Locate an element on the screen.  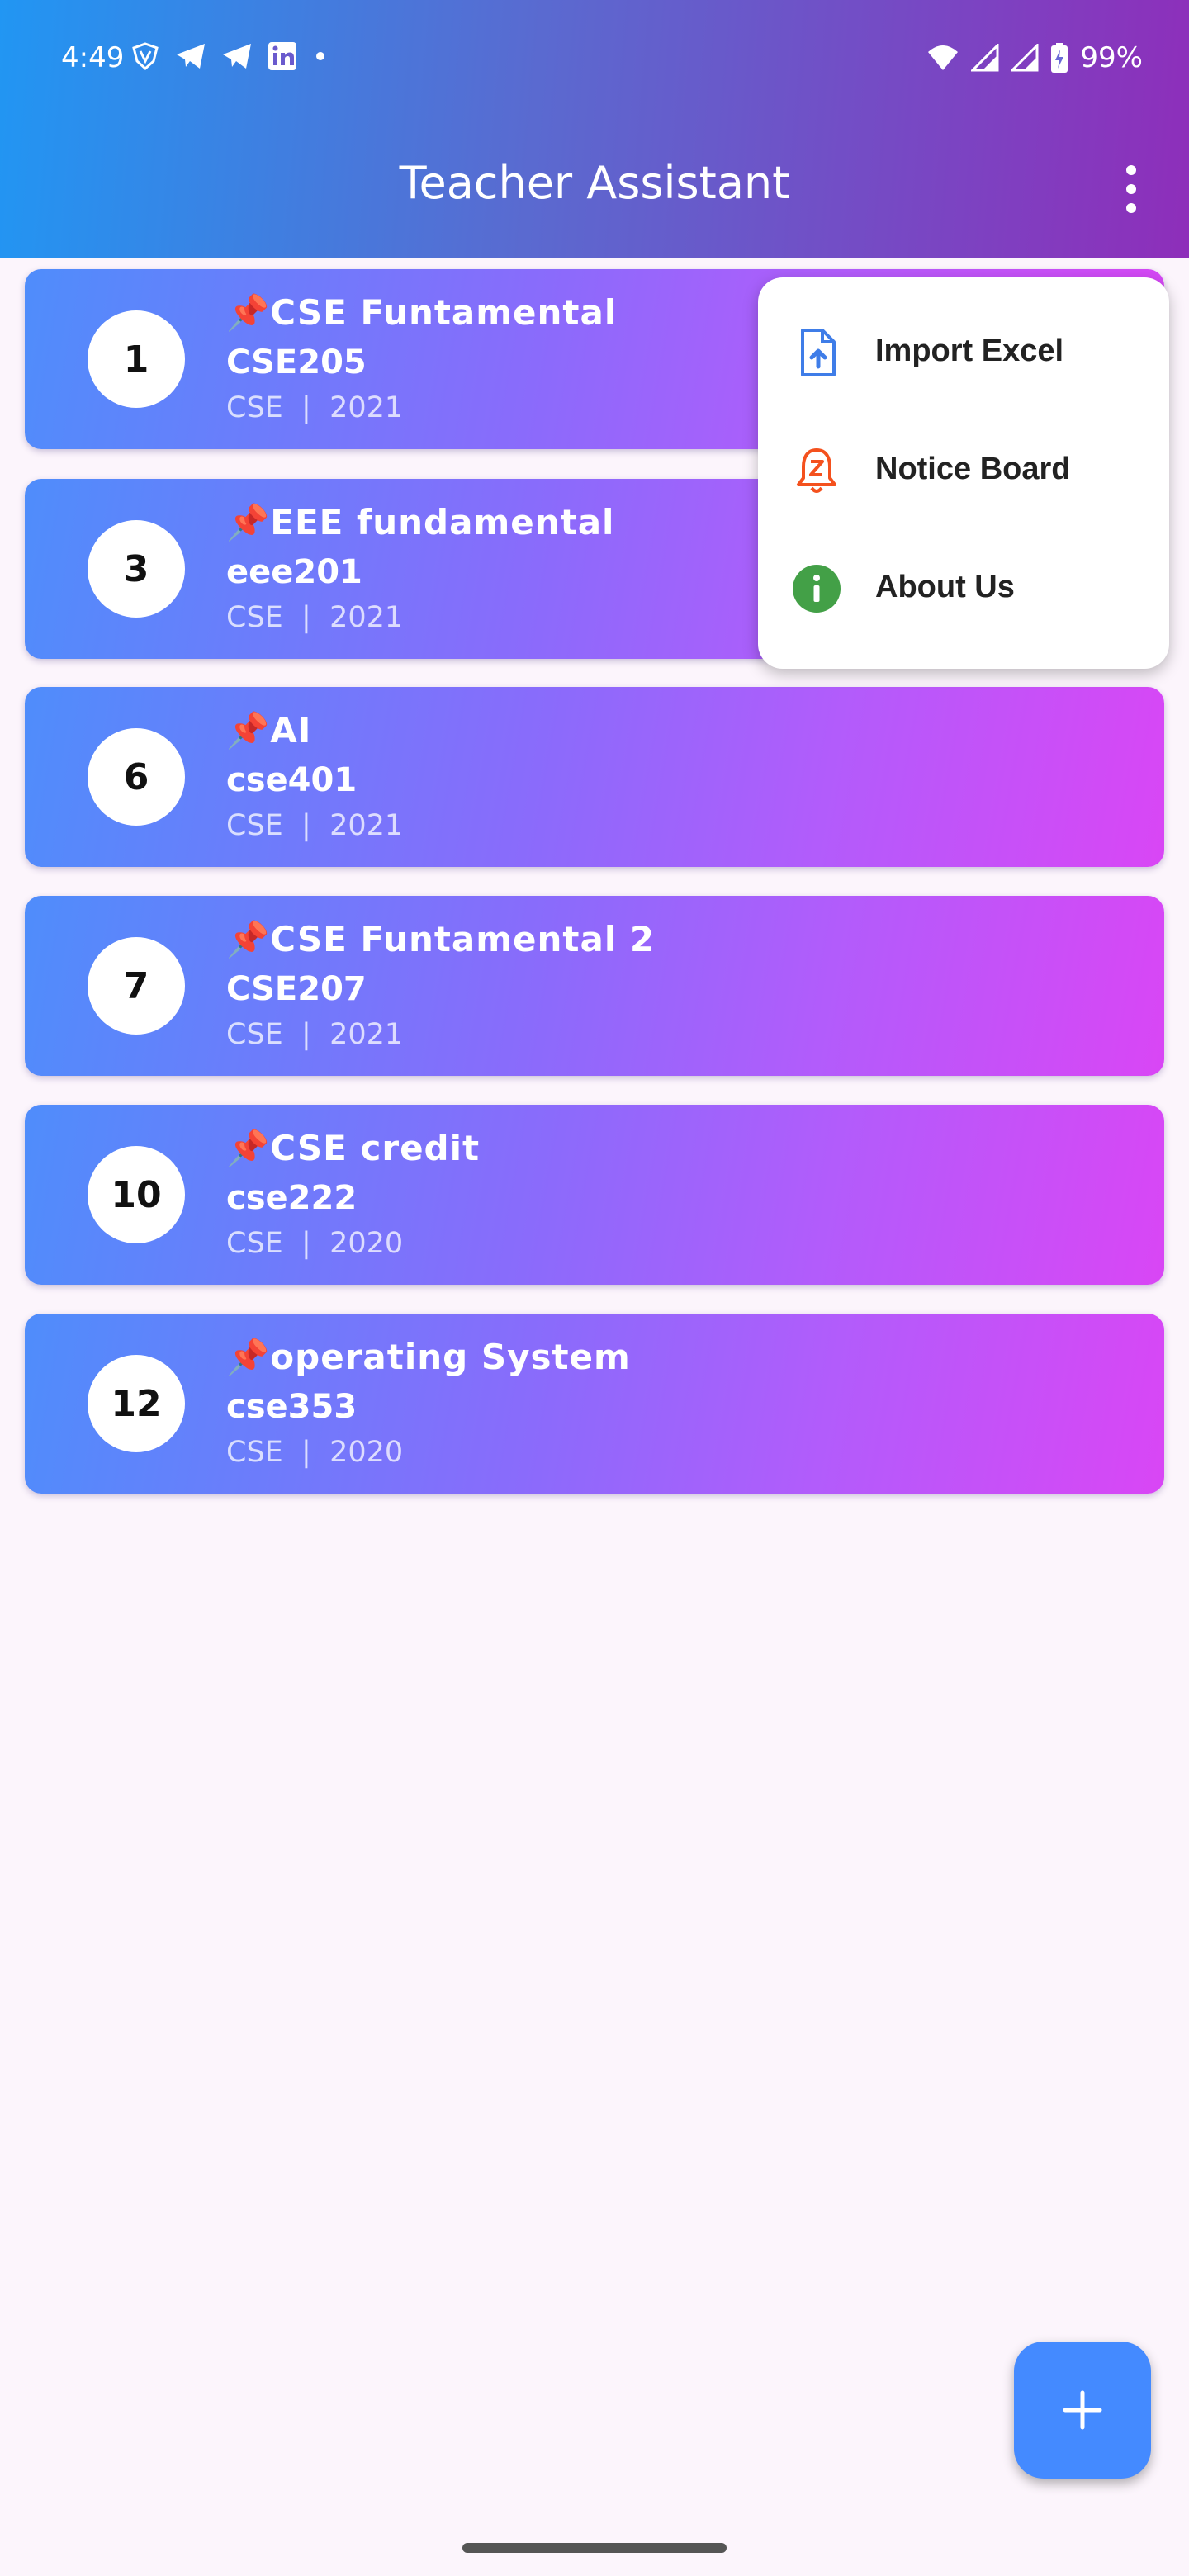
course-title: 📌CSE Funtamental 2 is located at coordinates (441, 939).